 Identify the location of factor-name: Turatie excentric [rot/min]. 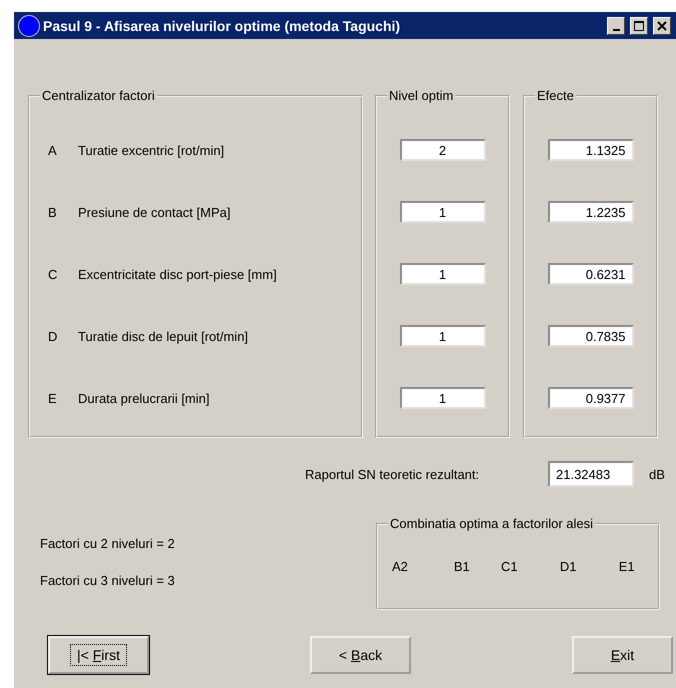
(151, 150).